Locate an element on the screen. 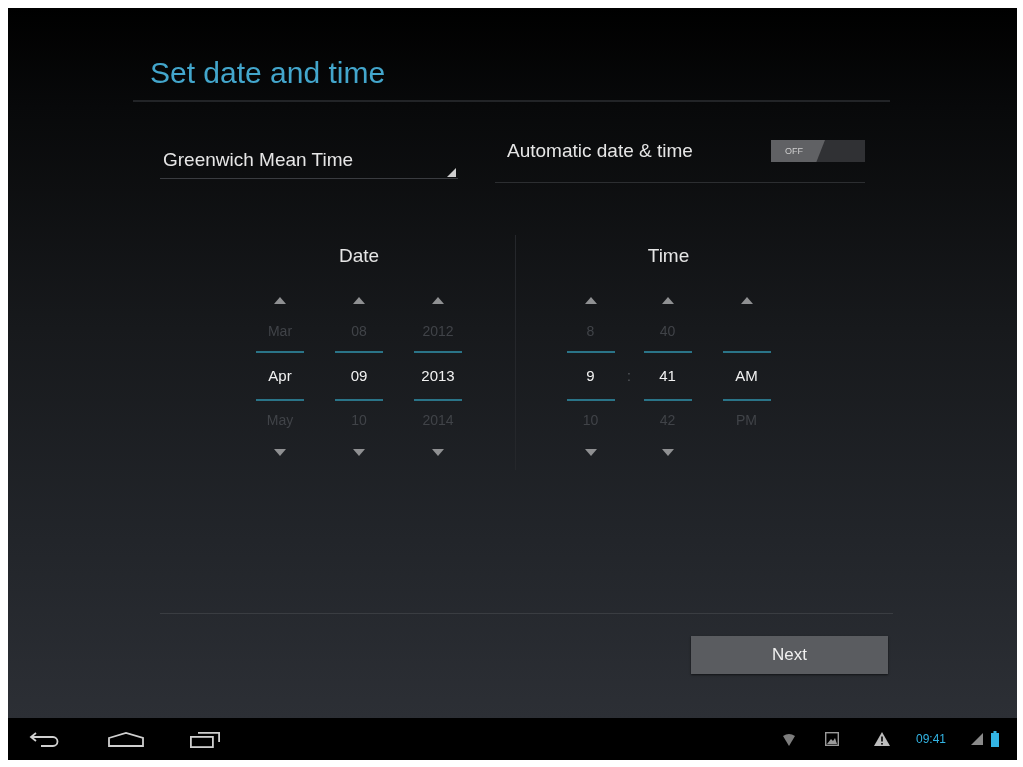  status-clock: 09:41 is located at coordinates (930, 739).